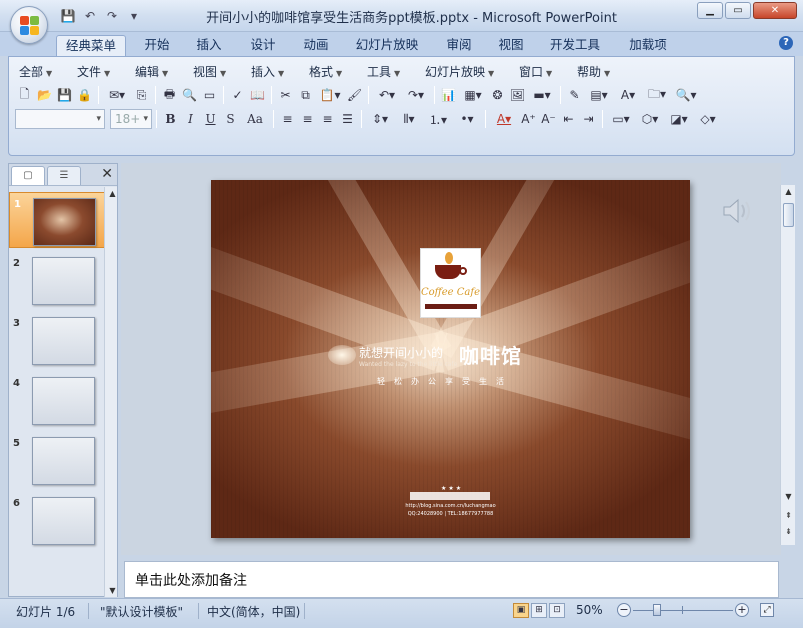 Image resolution: width=803 pixels, height=628 pixels. What do you see at coordinates (535, 71) in the screenshot?
I see `menu-window: 窗口 ▼` at bounding box center [535, 71].